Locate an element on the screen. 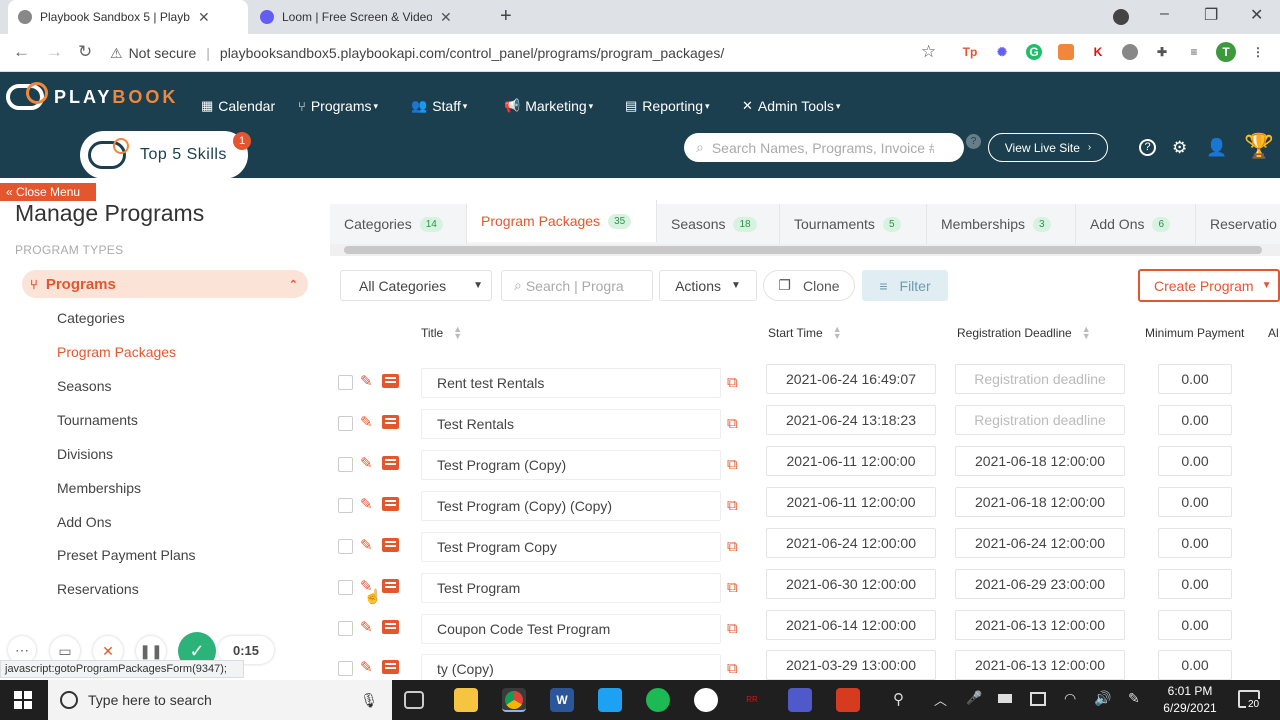 Image resolution: width=1280 pixels, height=720 pixels. view-live-site-button: View Live Site › is located at coordinates (1048, 147).